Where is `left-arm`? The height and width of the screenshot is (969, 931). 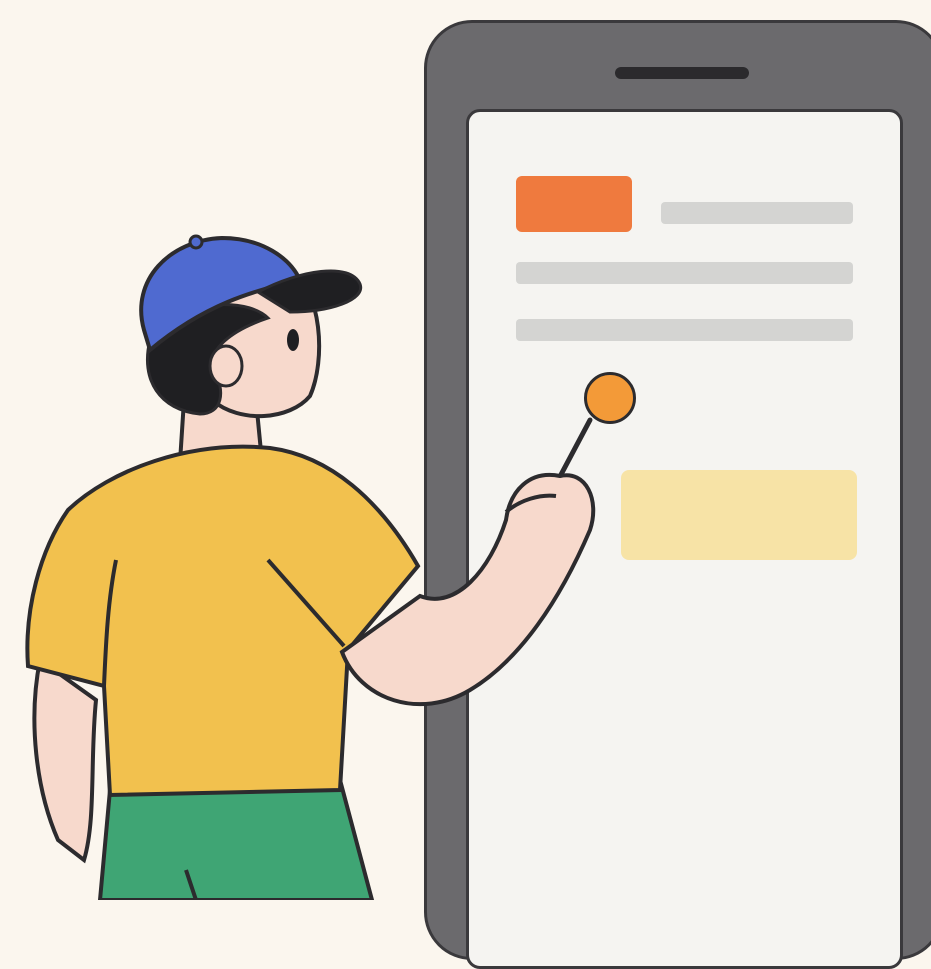 left-arm is located at coordinates (65, 760).